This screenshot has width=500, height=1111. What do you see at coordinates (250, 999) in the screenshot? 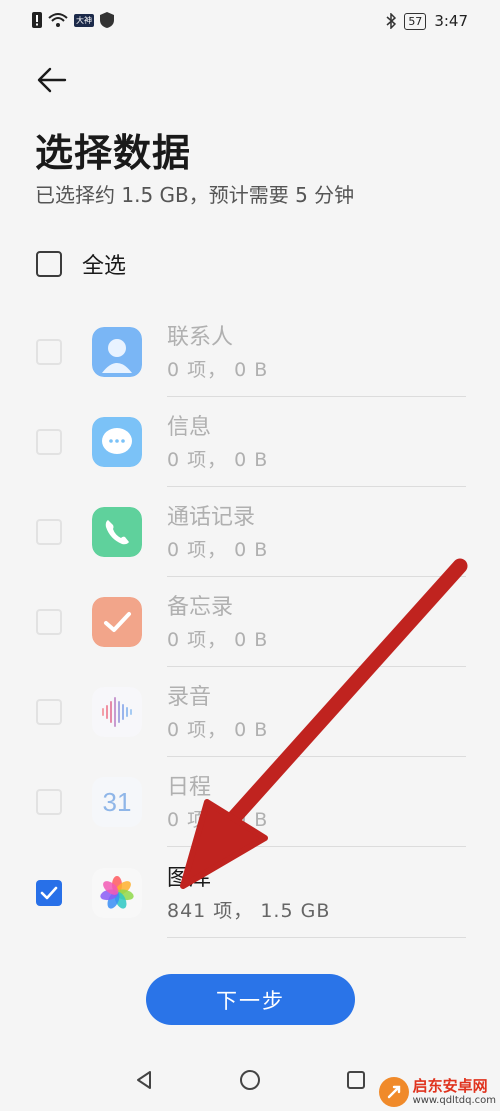
I see `next-button: 下一步` at bounding box center [250, 999].